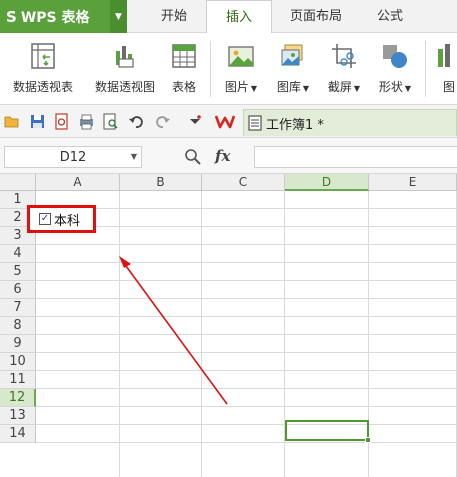 This screenshot has width=457, height=477. What do you see at coordinates (339, 87) in the screenshot?
I see `screenshot-label: 截屏` at bounding box center [339, 87].